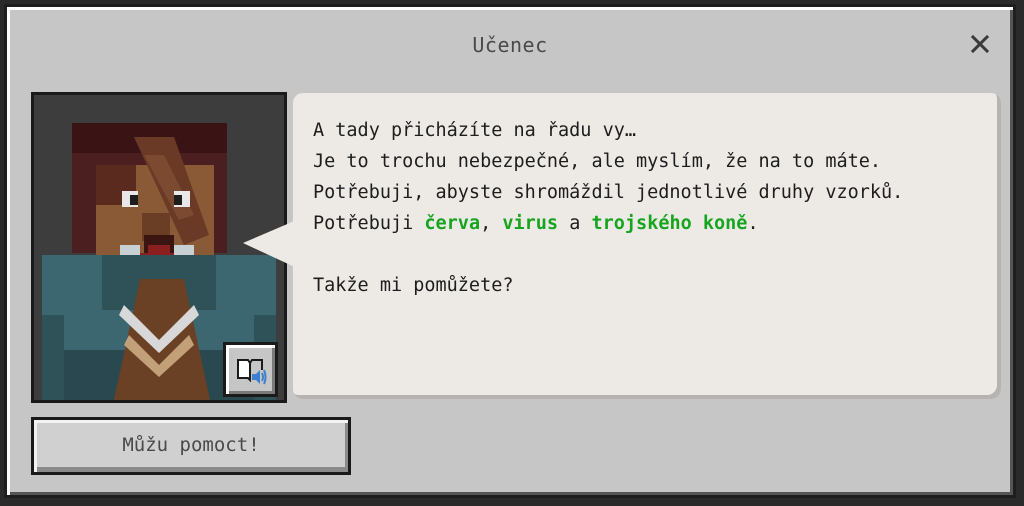 Image resolution: width=1024 pixels, height=506 pixels. Describe the element at coordinates (530, 223) in the screenshot. I see `highlight-virus: virus` at that location.